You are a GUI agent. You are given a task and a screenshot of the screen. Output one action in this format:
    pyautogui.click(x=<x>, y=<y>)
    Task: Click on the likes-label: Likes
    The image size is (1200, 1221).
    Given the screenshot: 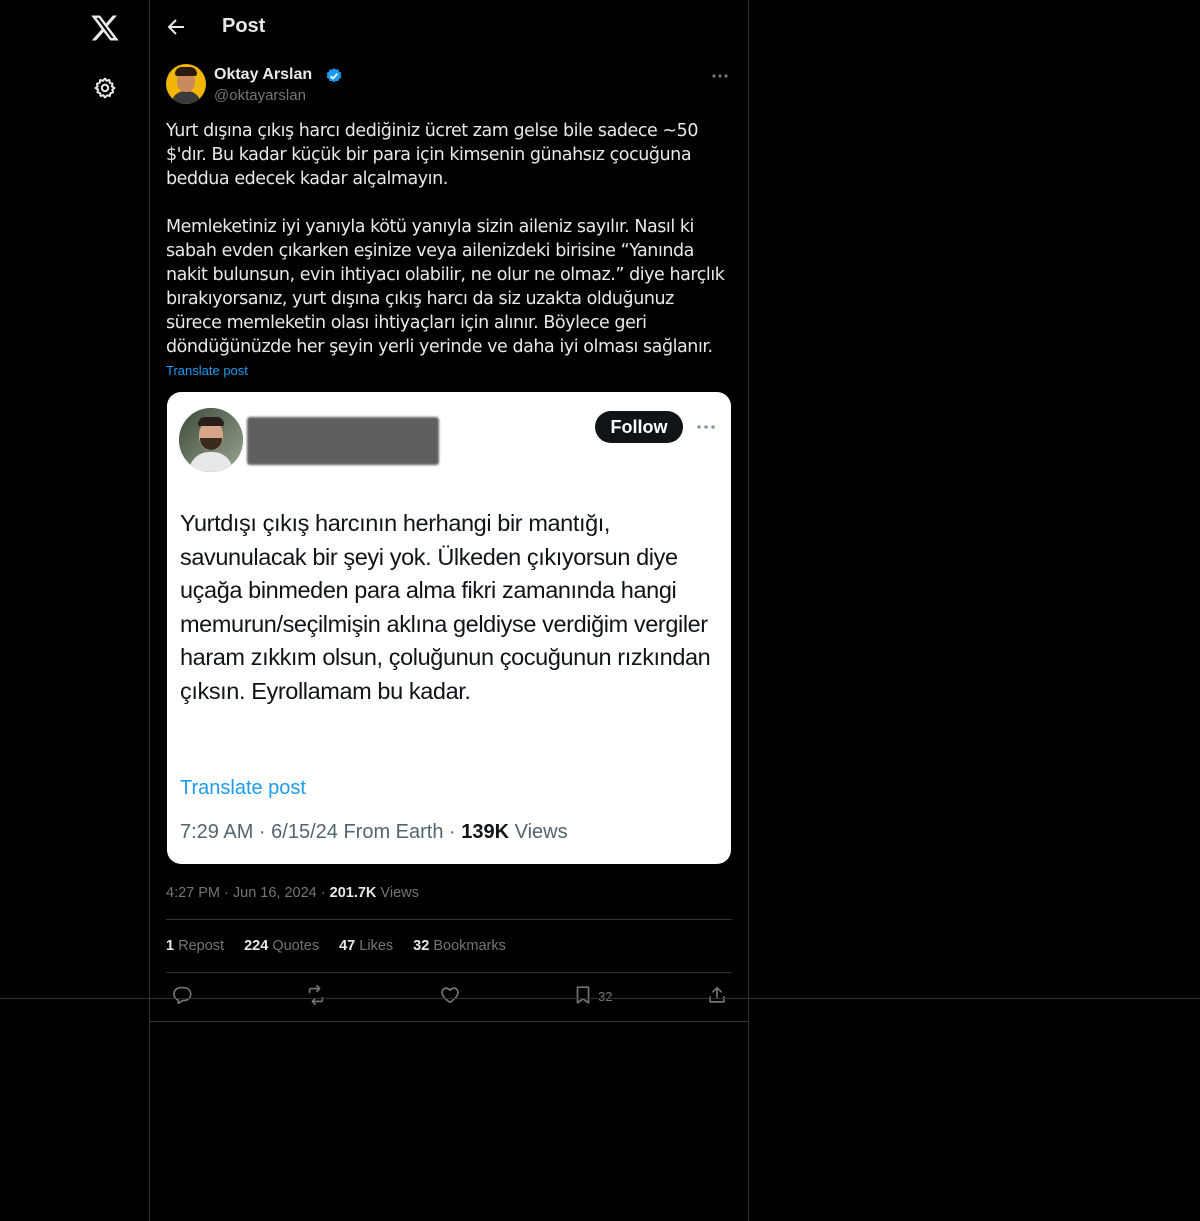 What is the action you would take?
    pyautogui.click(x=374, y=946)
    